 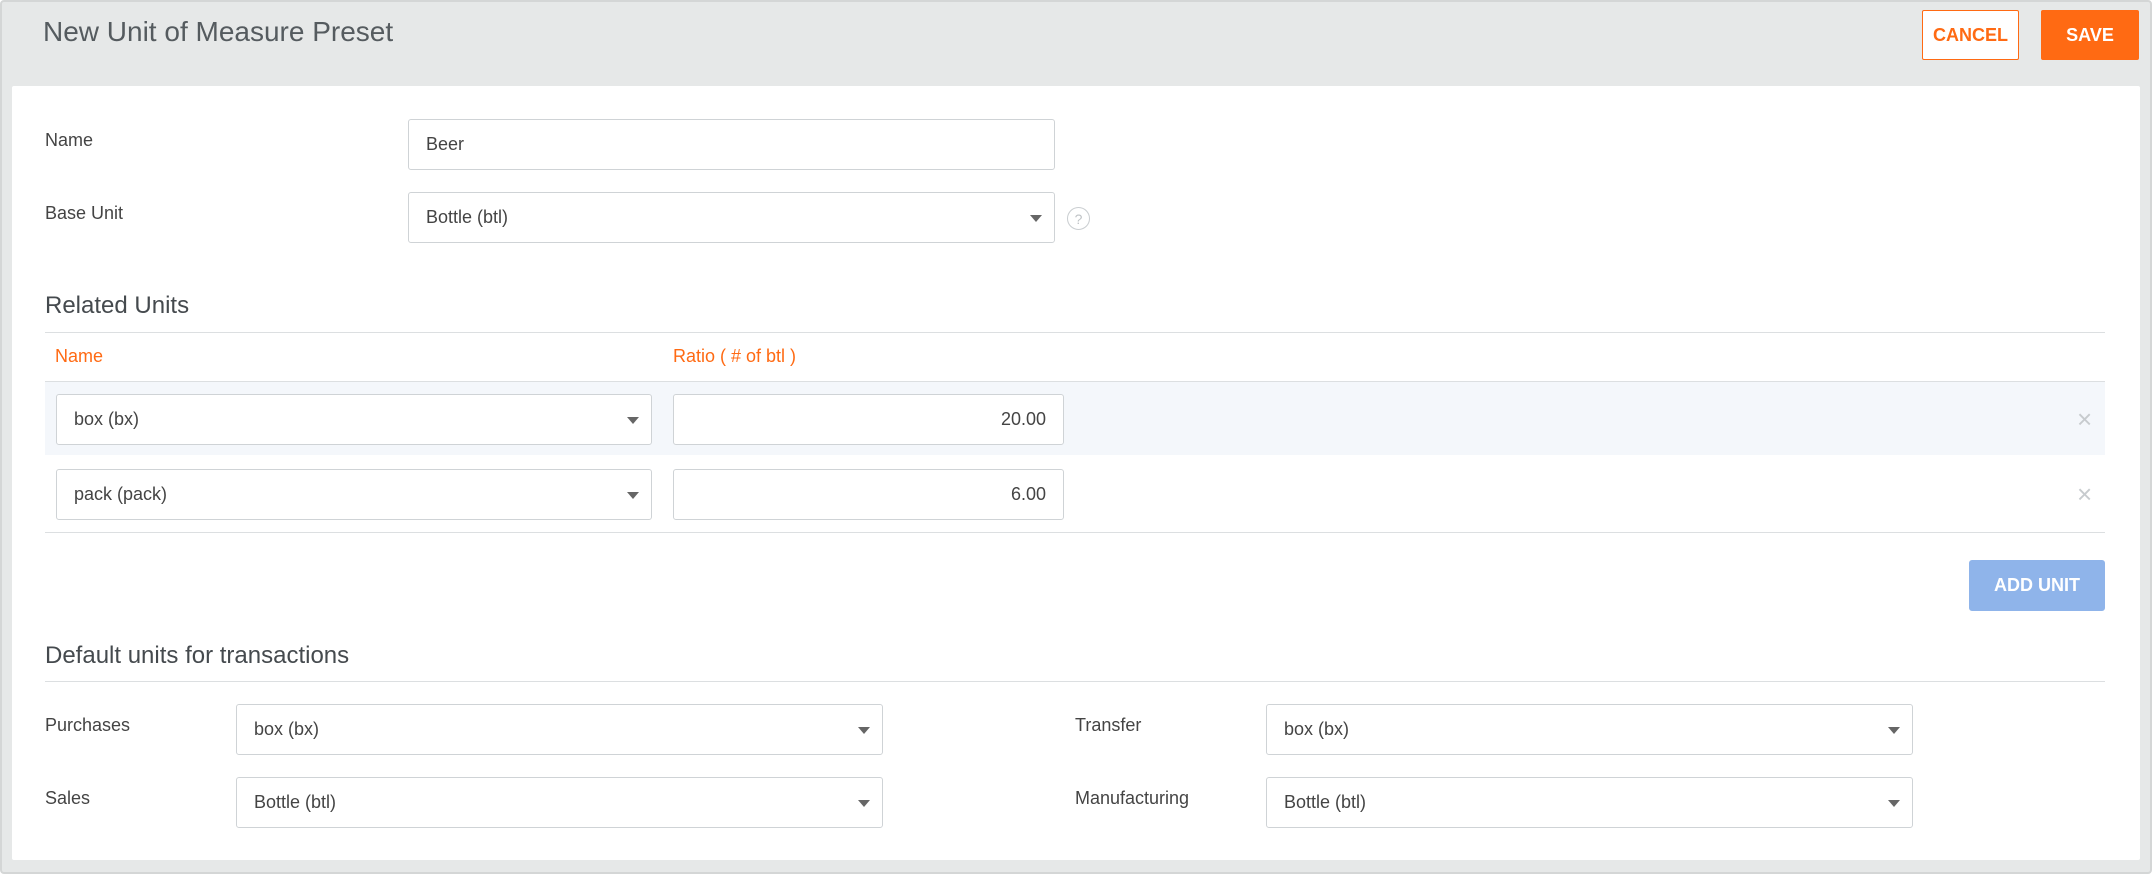 What do you see at coordinates (1108, 725) in the screenshot?
I see `transfer-label: Transfer` at bounding box center [1108, 725].